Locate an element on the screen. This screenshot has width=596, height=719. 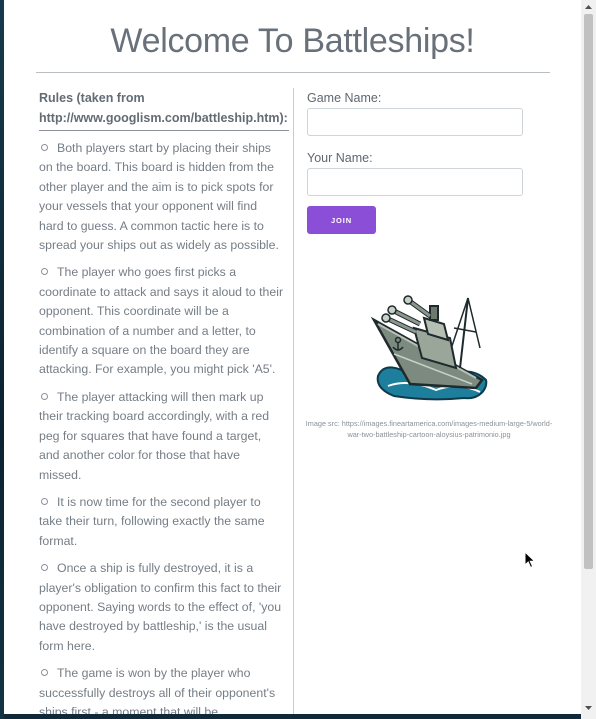
title-divider is located at coordinates (293, 72).